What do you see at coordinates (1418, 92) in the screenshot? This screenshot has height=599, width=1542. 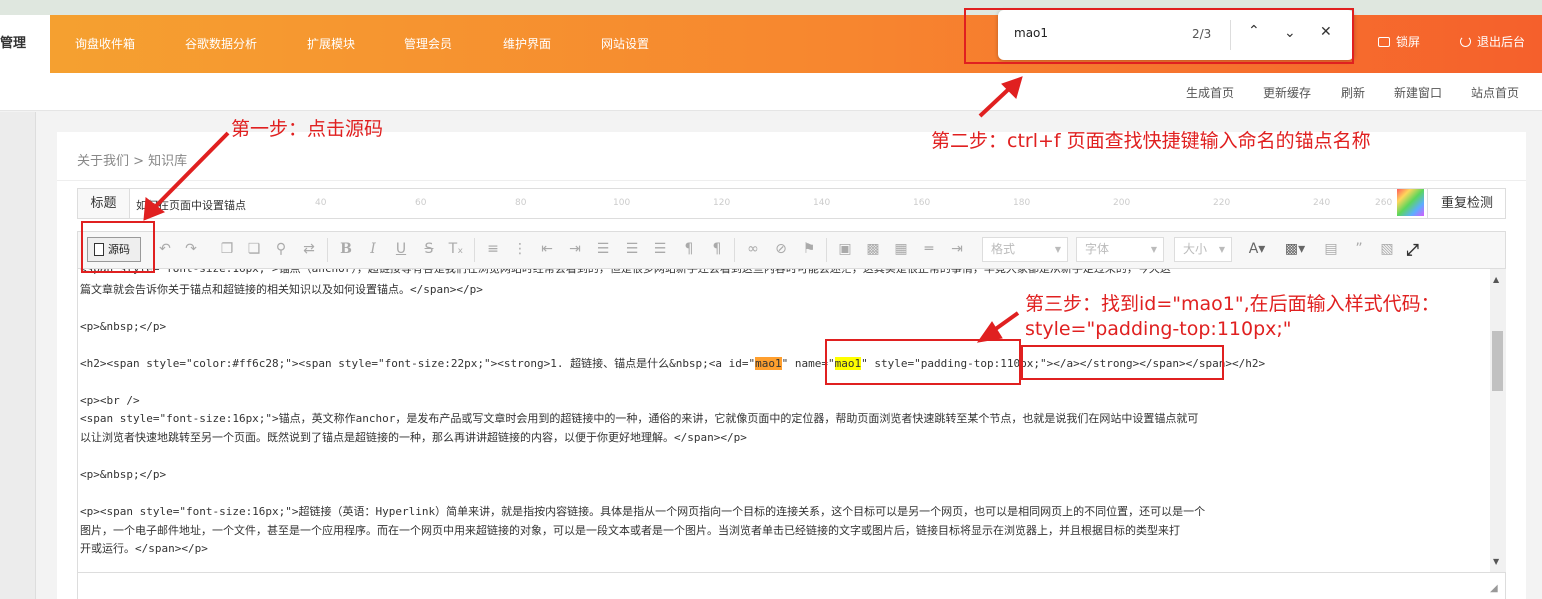 I see `subnav-new-window: 新建窗口` at bounding box center [1418, 92].